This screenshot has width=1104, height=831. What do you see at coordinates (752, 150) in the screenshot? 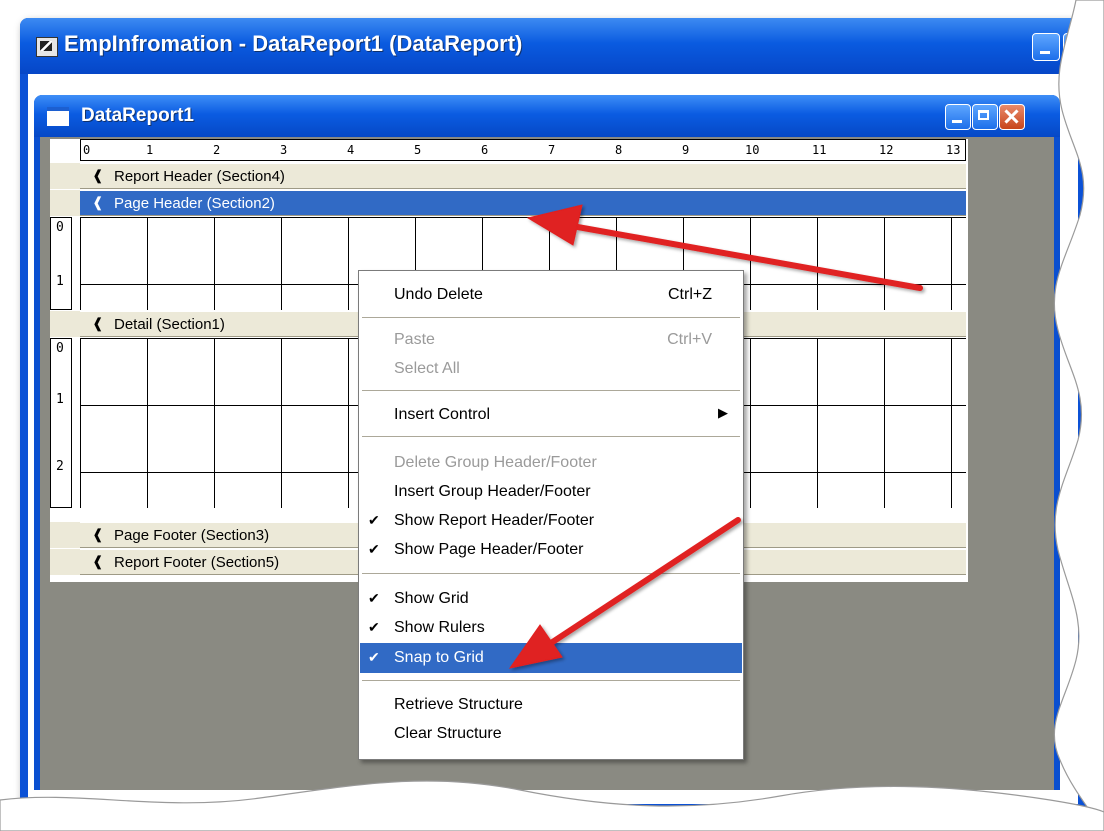
I see `ruler-tick: 10` at bounding box center [752, 150].